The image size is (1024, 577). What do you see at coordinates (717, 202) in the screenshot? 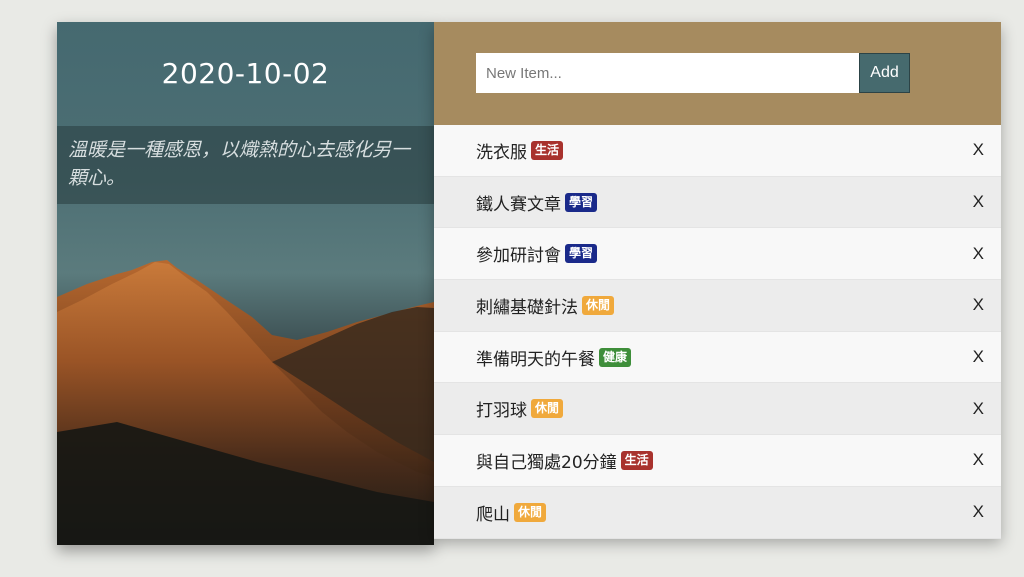
I see `todo-item: 鐵人賽文章 學習 X` at bounding box center [717, 202].